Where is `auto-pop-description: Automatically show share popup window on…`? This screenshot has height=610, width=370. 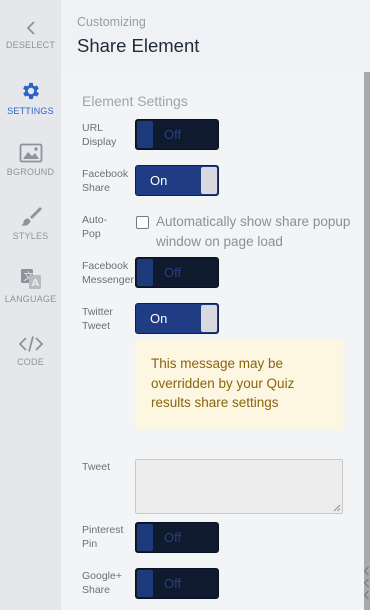
auto-pop-description: Automatically show share popup window on… is located at coordinates (253, 231).